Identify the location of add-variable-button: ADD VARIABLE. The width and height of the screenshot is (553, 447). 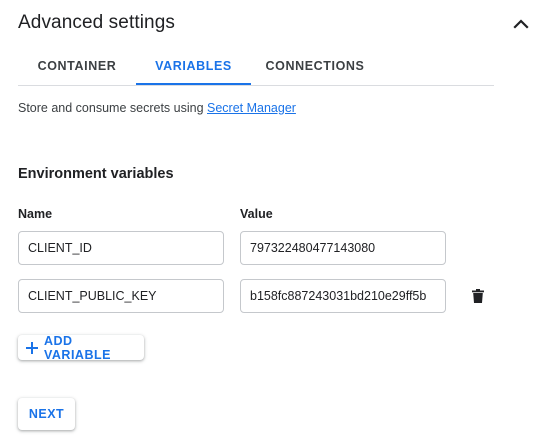
(81, 347).